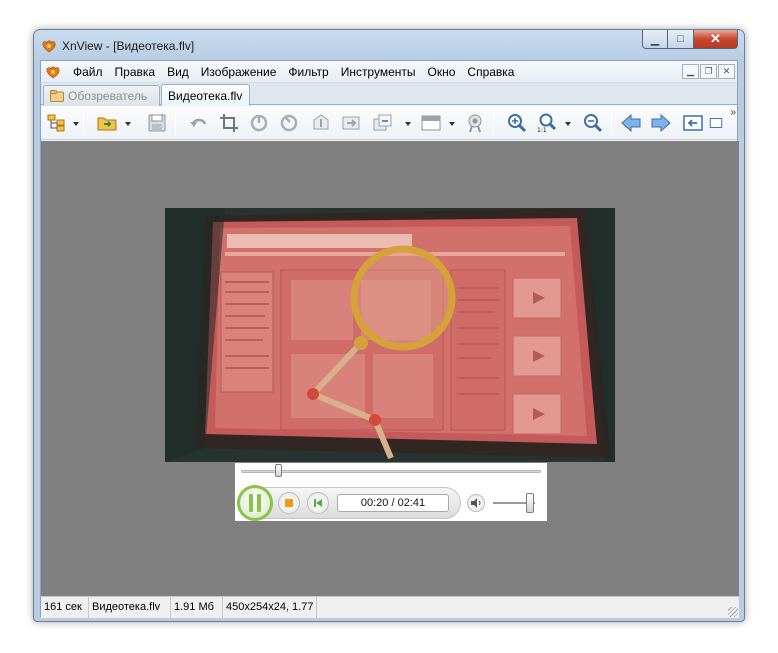  I want to click on zoom-actual-button: 1:1, so click(547, 123).